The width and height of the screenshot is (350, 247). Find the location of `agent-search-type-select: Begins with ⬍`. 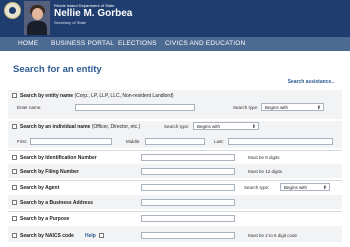

agent-search-type-select: Begins with ⬍ is located at coordinates (305, 187).